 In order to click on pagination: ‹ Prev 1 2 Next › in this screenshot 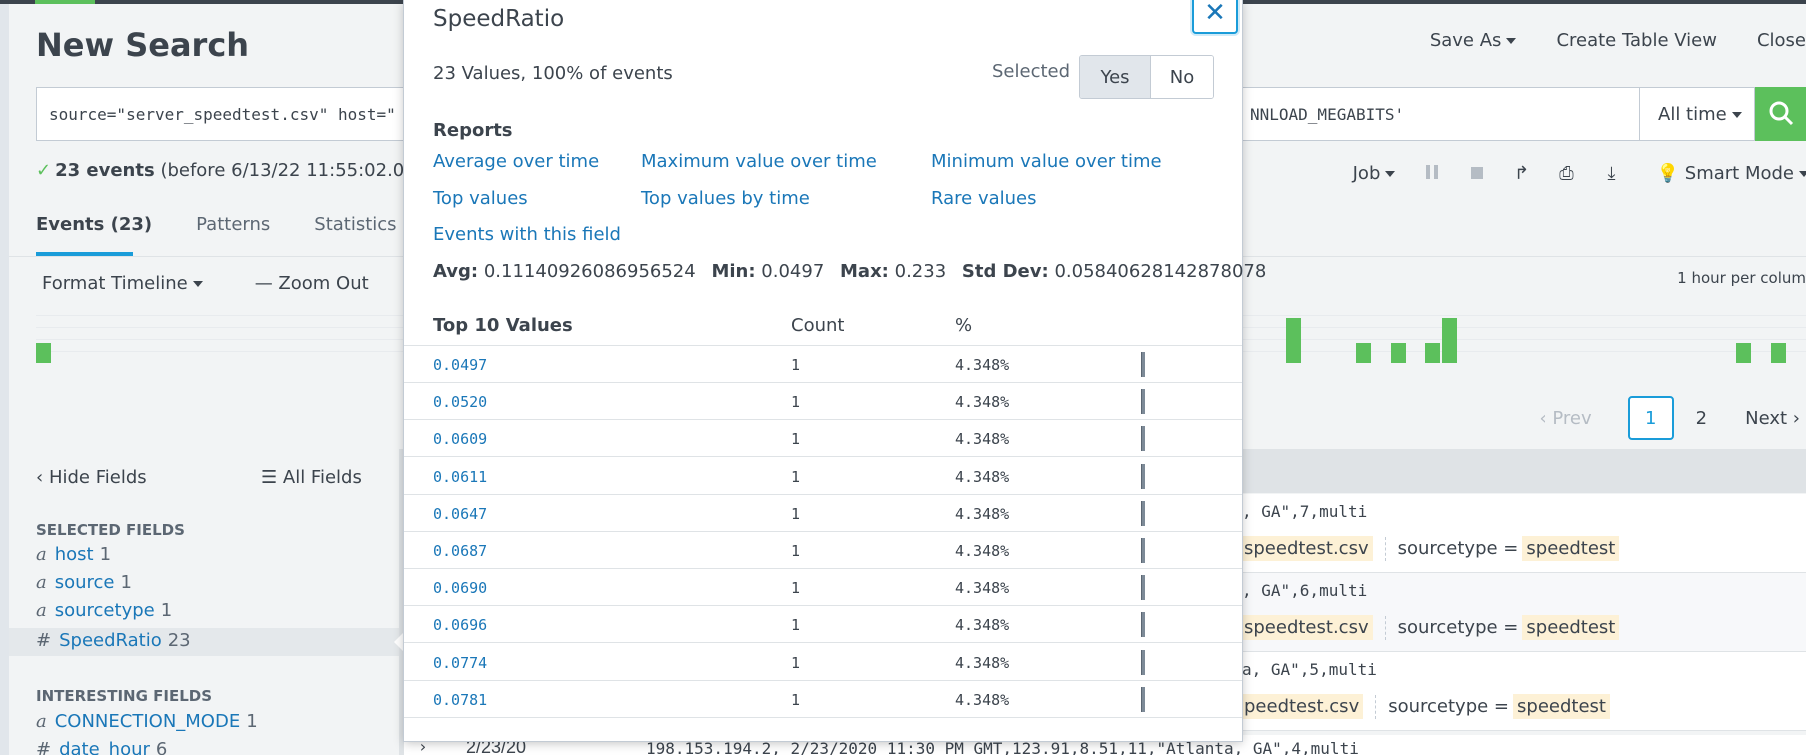, I will do `click(1672, 418)`.